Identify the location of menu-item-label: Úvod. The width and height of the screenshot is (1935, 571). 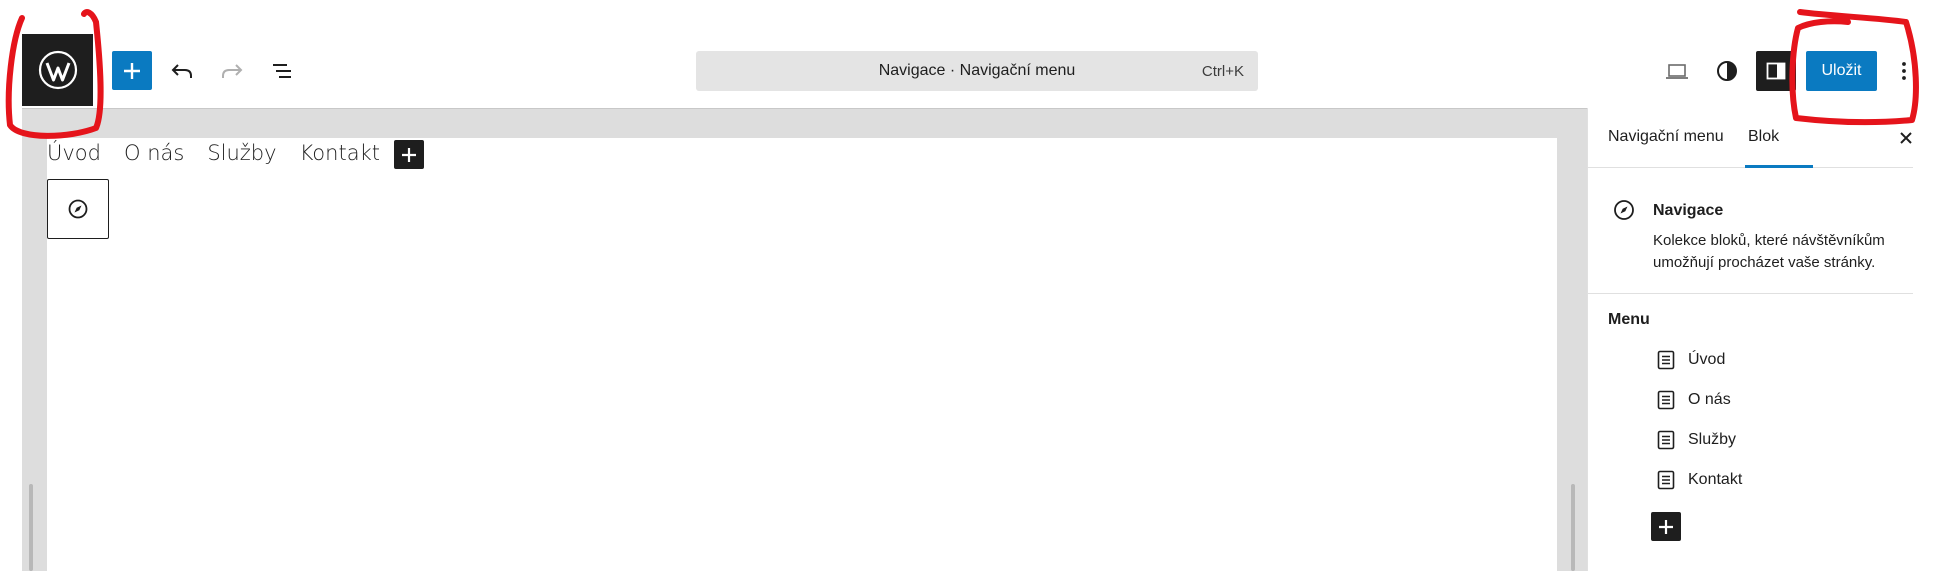
(1707, 359).